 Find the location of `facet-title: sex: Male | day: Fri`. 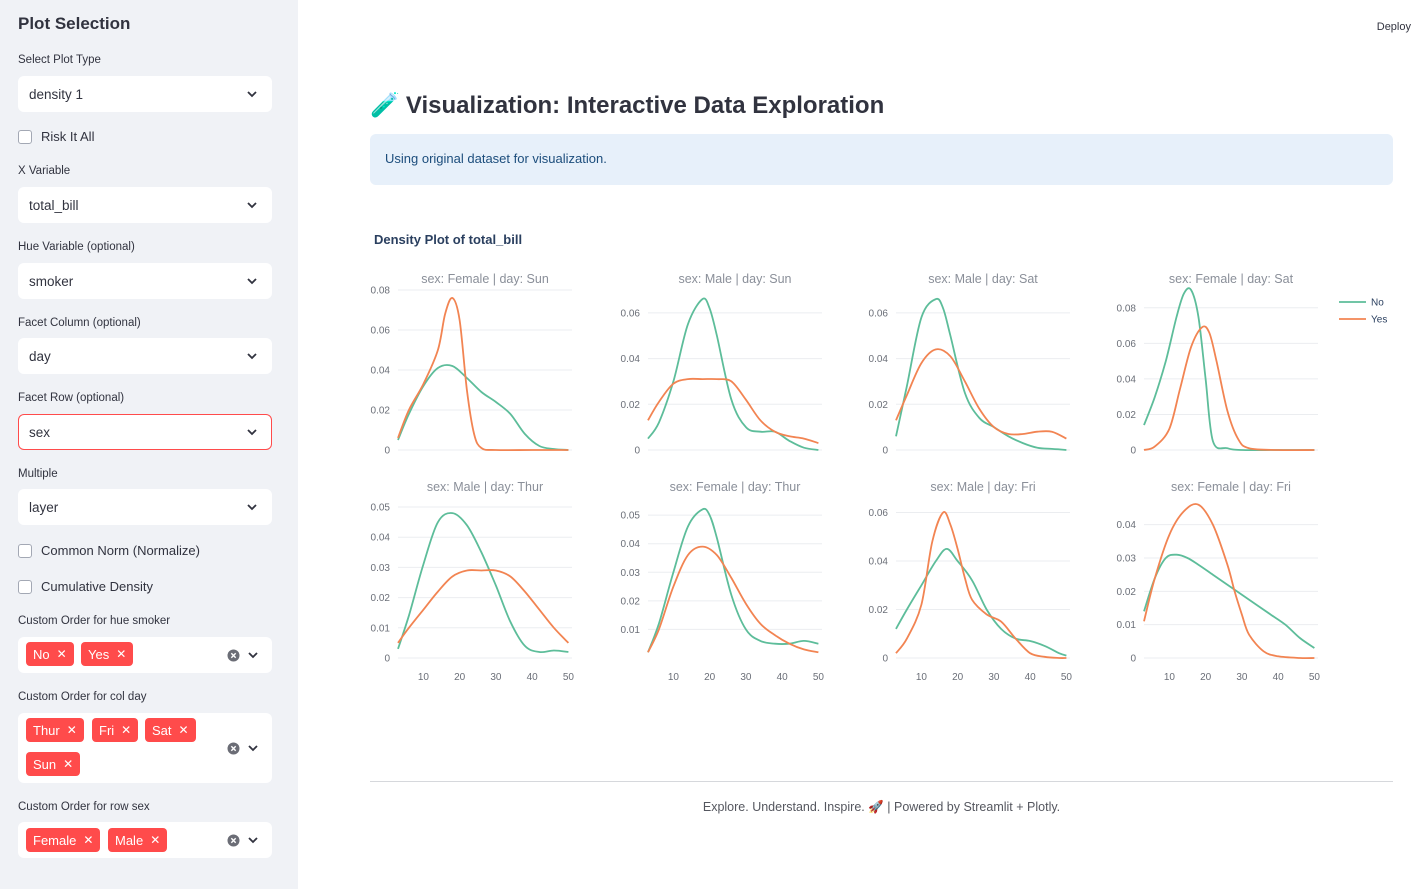

facet-title: sex: Male | day: Fri is located at coordinates (982, 487).